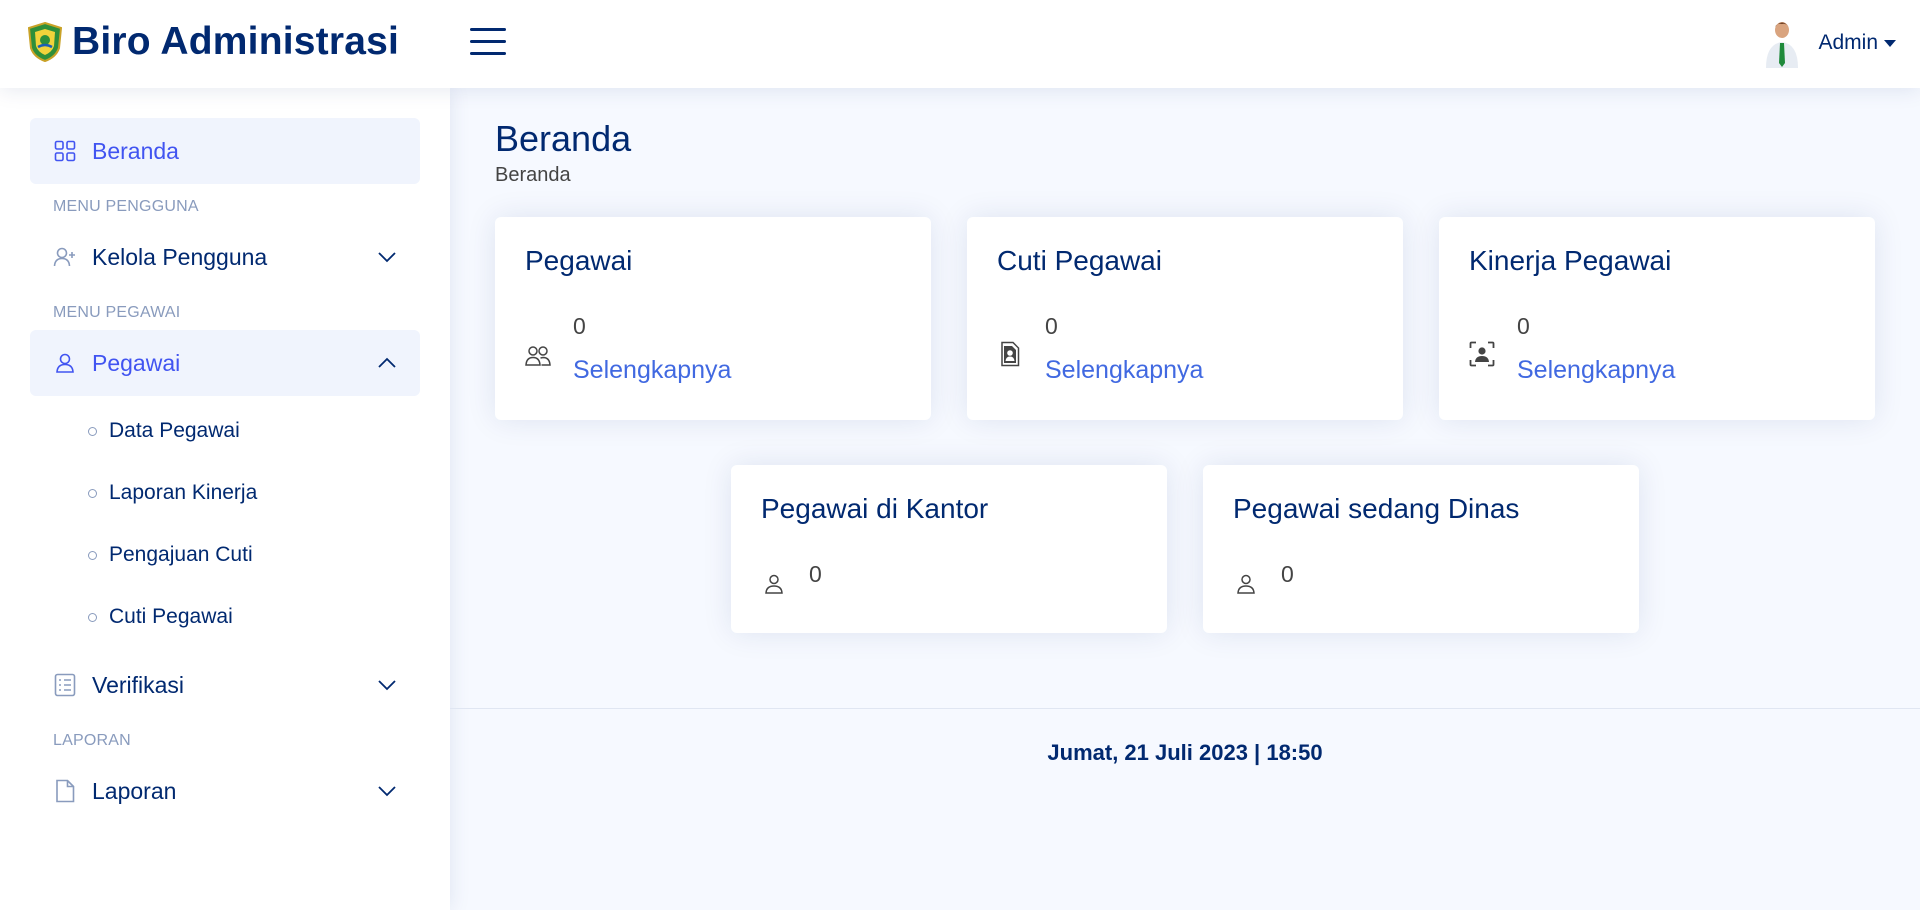  What do you see at coordinates (875, 508) in the screenshot?
I see `card-title: Pegawai di Kantor` at bounding box center [875, 508].